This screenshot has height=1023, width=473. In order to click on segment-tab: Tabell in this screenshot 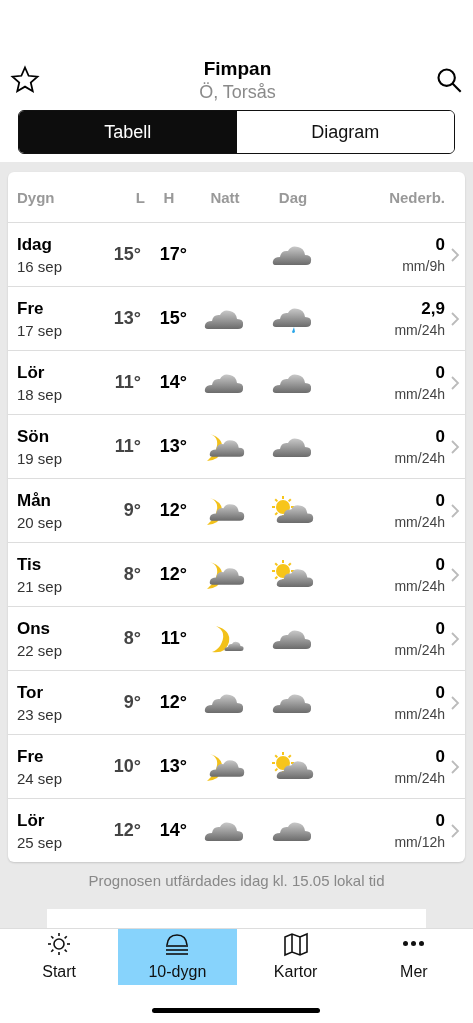, I will do `click(128, 132)`.